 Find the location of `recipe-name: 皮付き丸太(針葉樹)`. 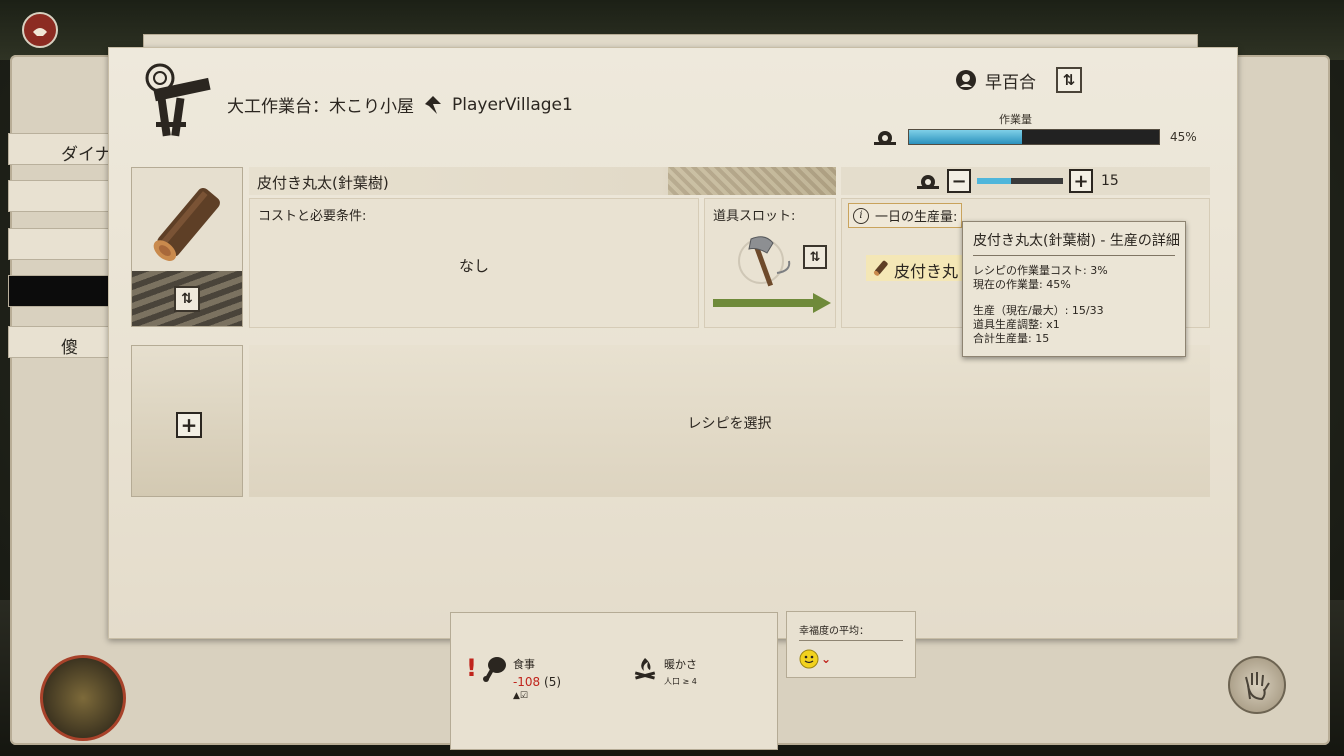

recipe-name: 皮付き丸太(針葉樹) is located at coordinates (323, 183).